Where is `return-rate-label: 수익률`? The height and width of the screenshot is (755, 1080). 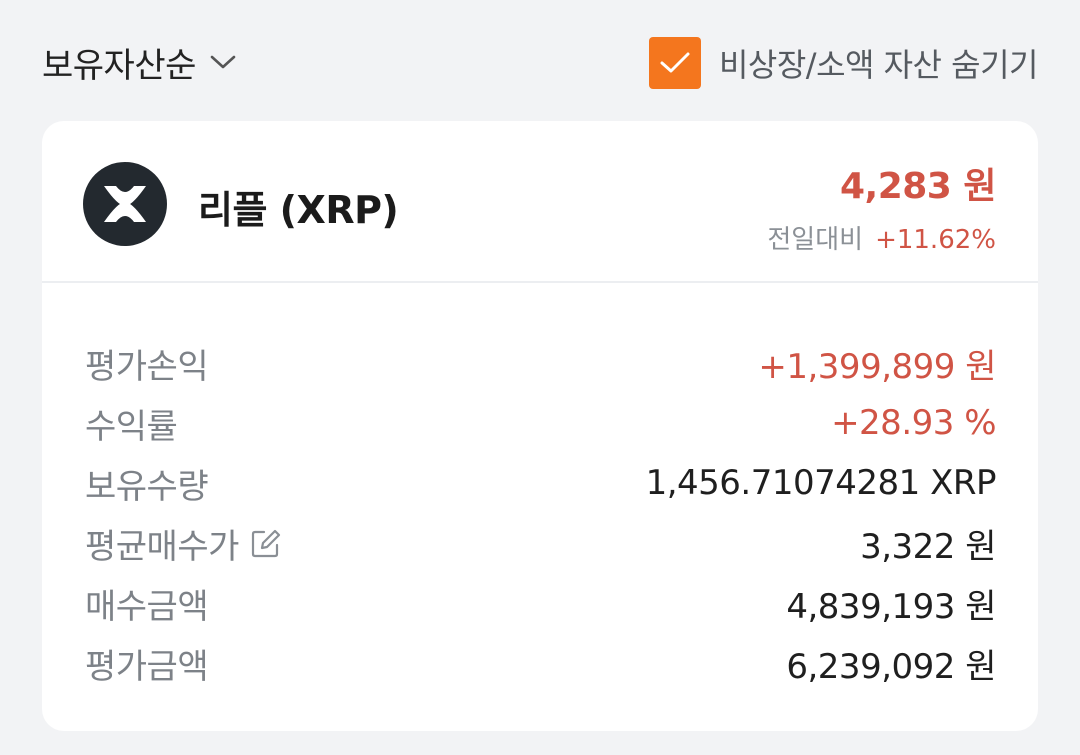 return-rate-label: 수익률 is located at coordinates (131, 426).